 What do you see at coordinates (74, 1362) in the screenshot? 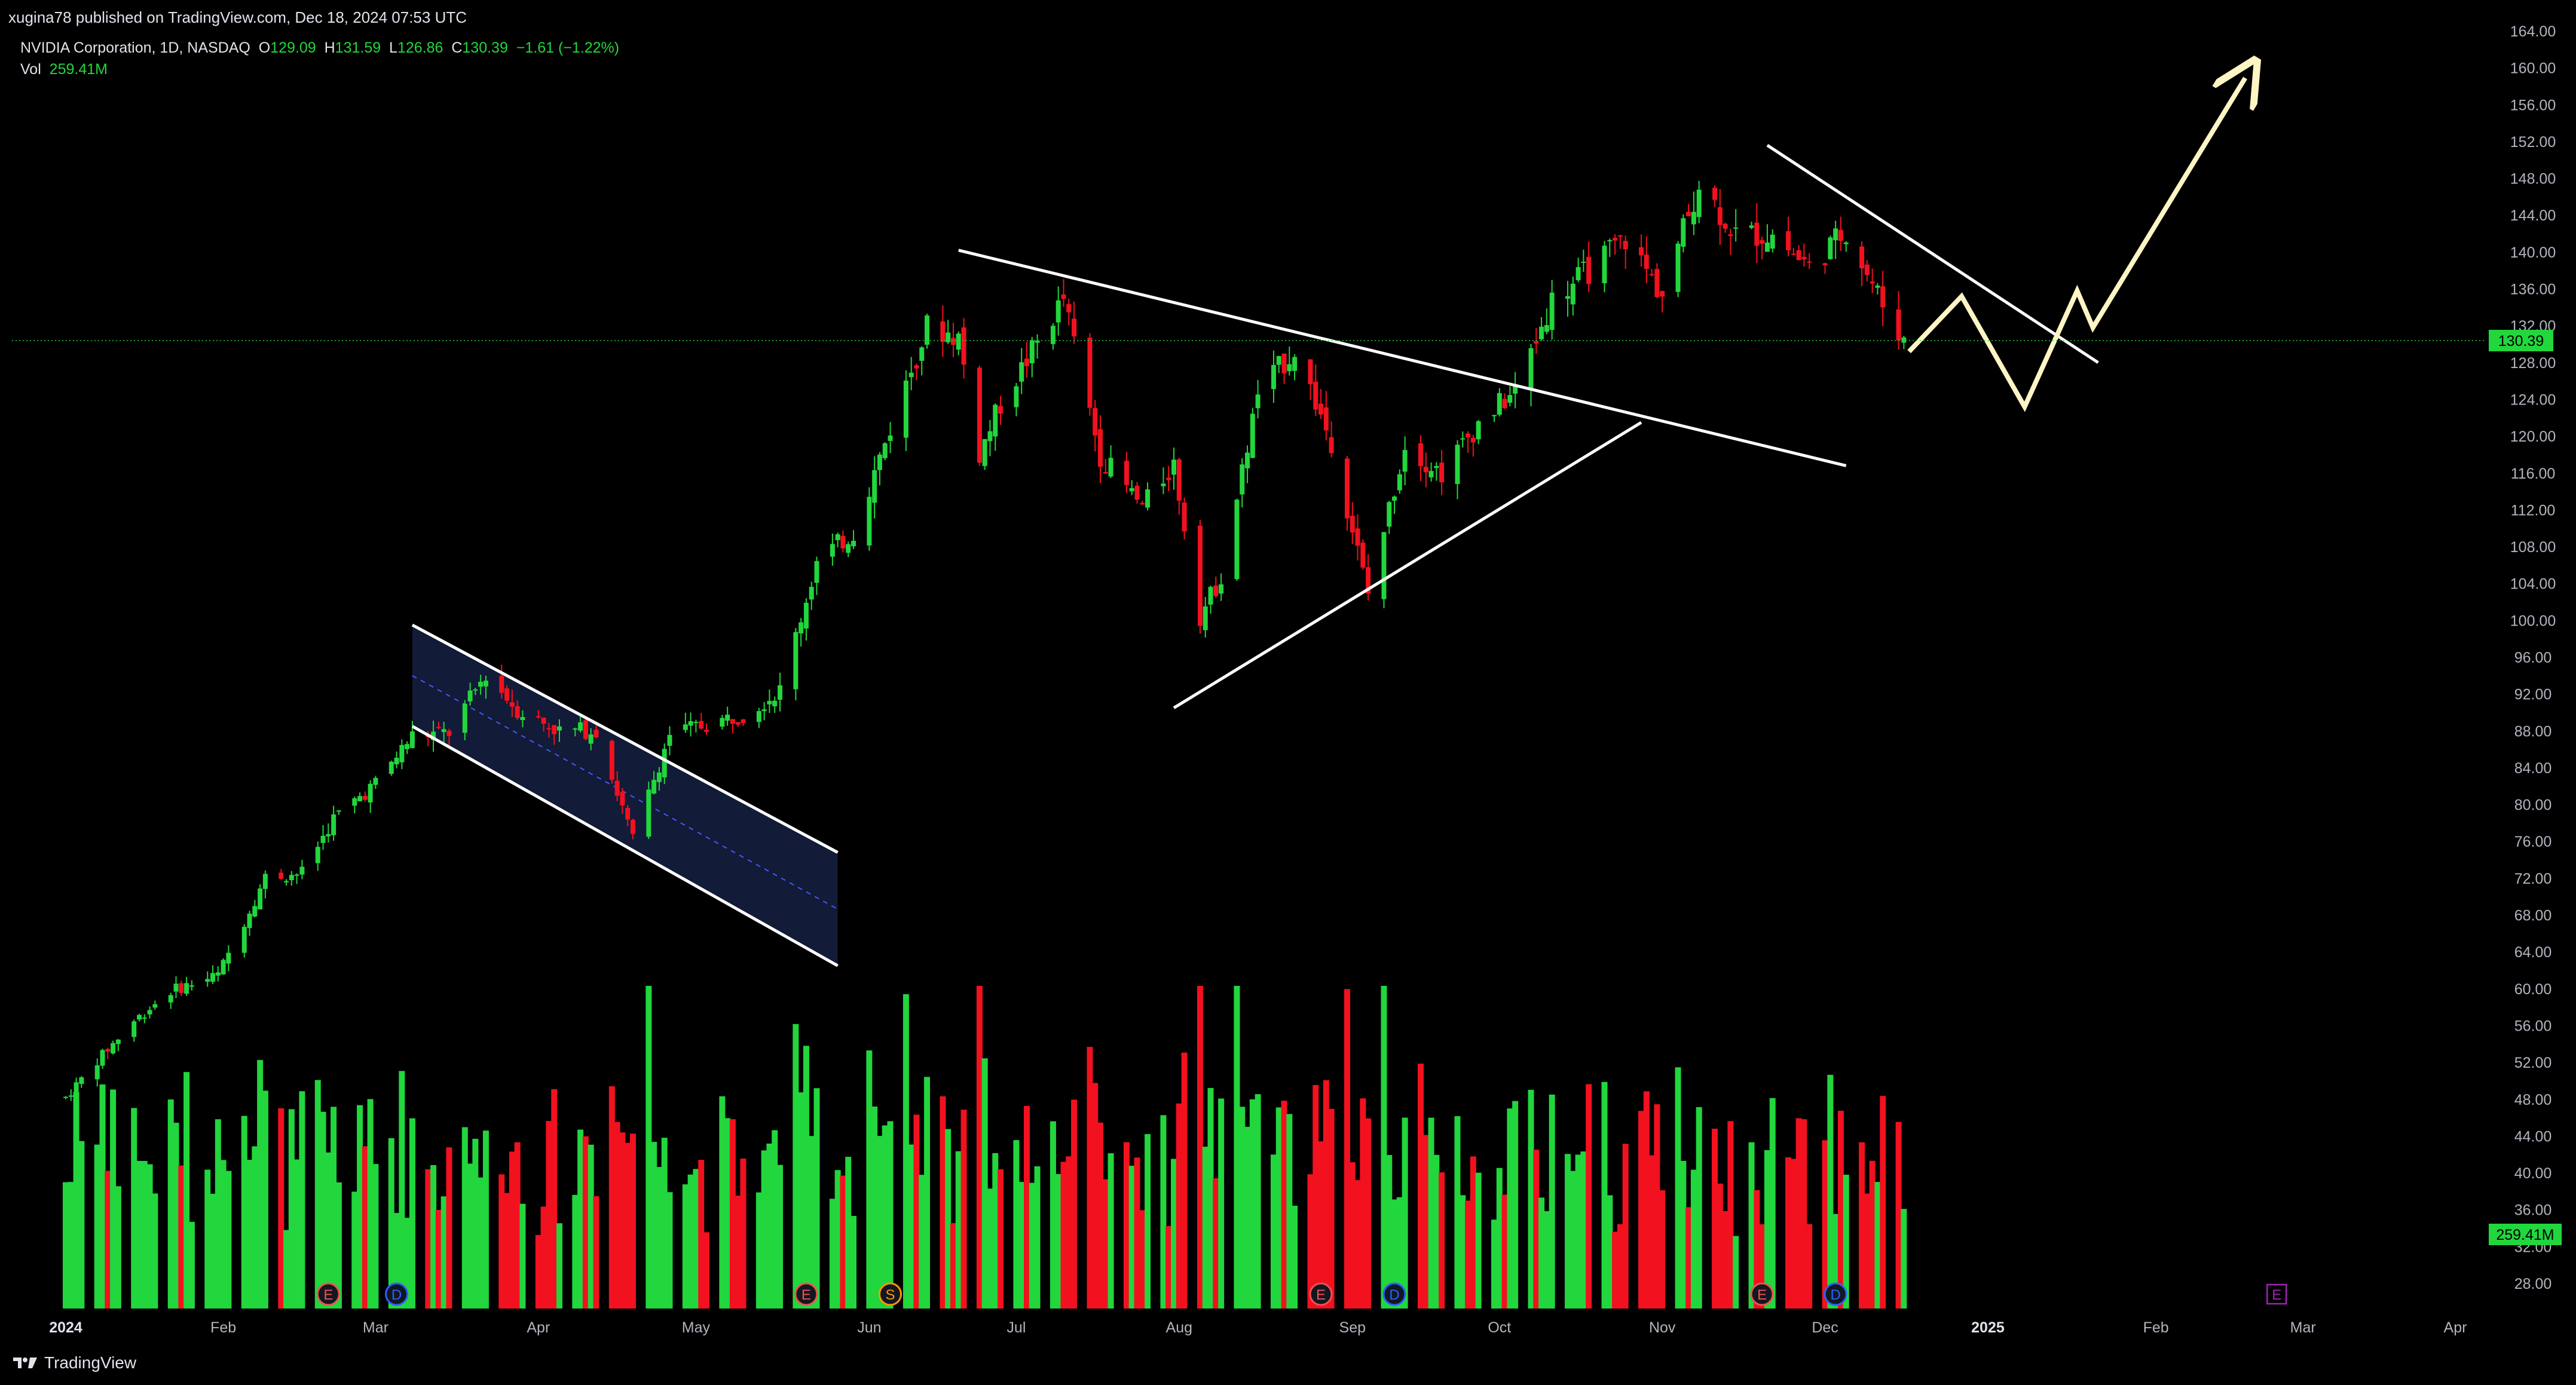
I see `footer-brand: TradingView` at bounding box center [74, 1362].